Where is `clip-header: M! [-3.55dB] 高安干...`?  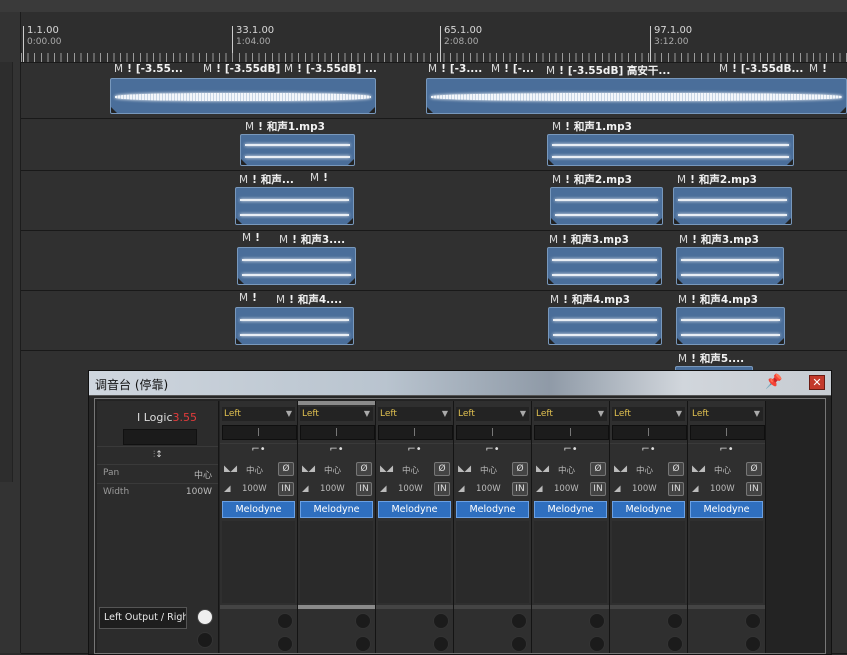 clip-header: M! [-3.55dB] 高安干... is located at coordinates (608, 70).